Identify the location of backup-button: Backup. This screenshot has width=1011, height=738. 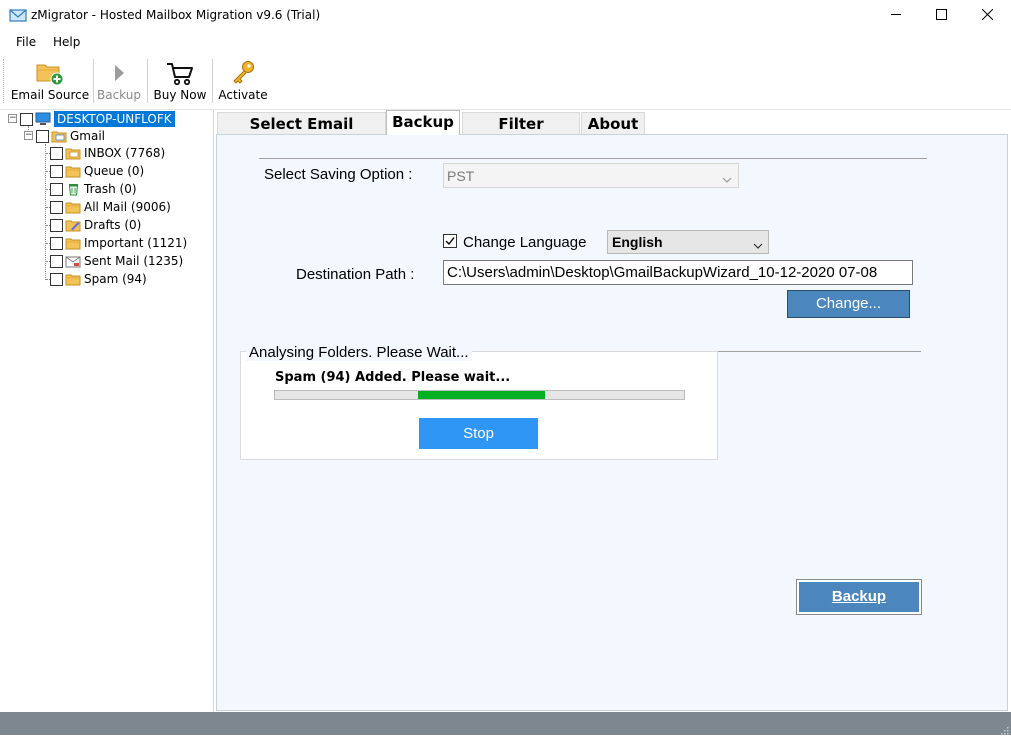
(859, 597).